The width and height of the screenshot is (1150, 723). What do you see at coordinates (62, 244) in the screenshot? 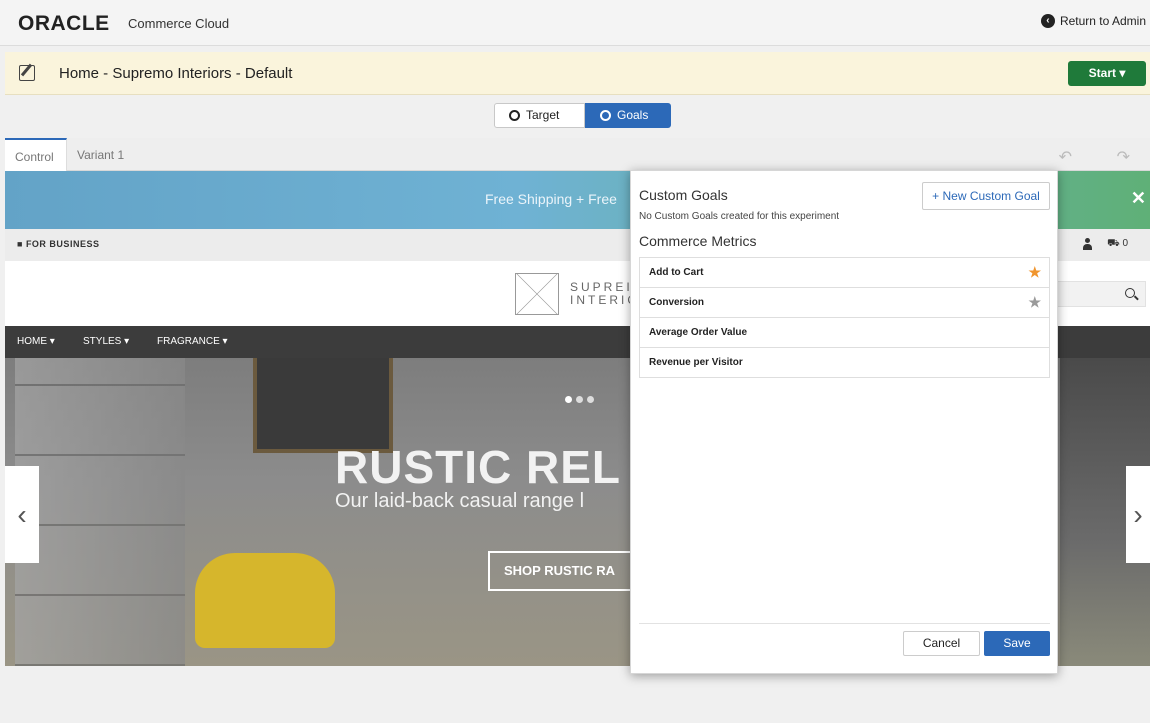
I see `business-label: FOR BUSINESS` at bounding box center [62, 244].